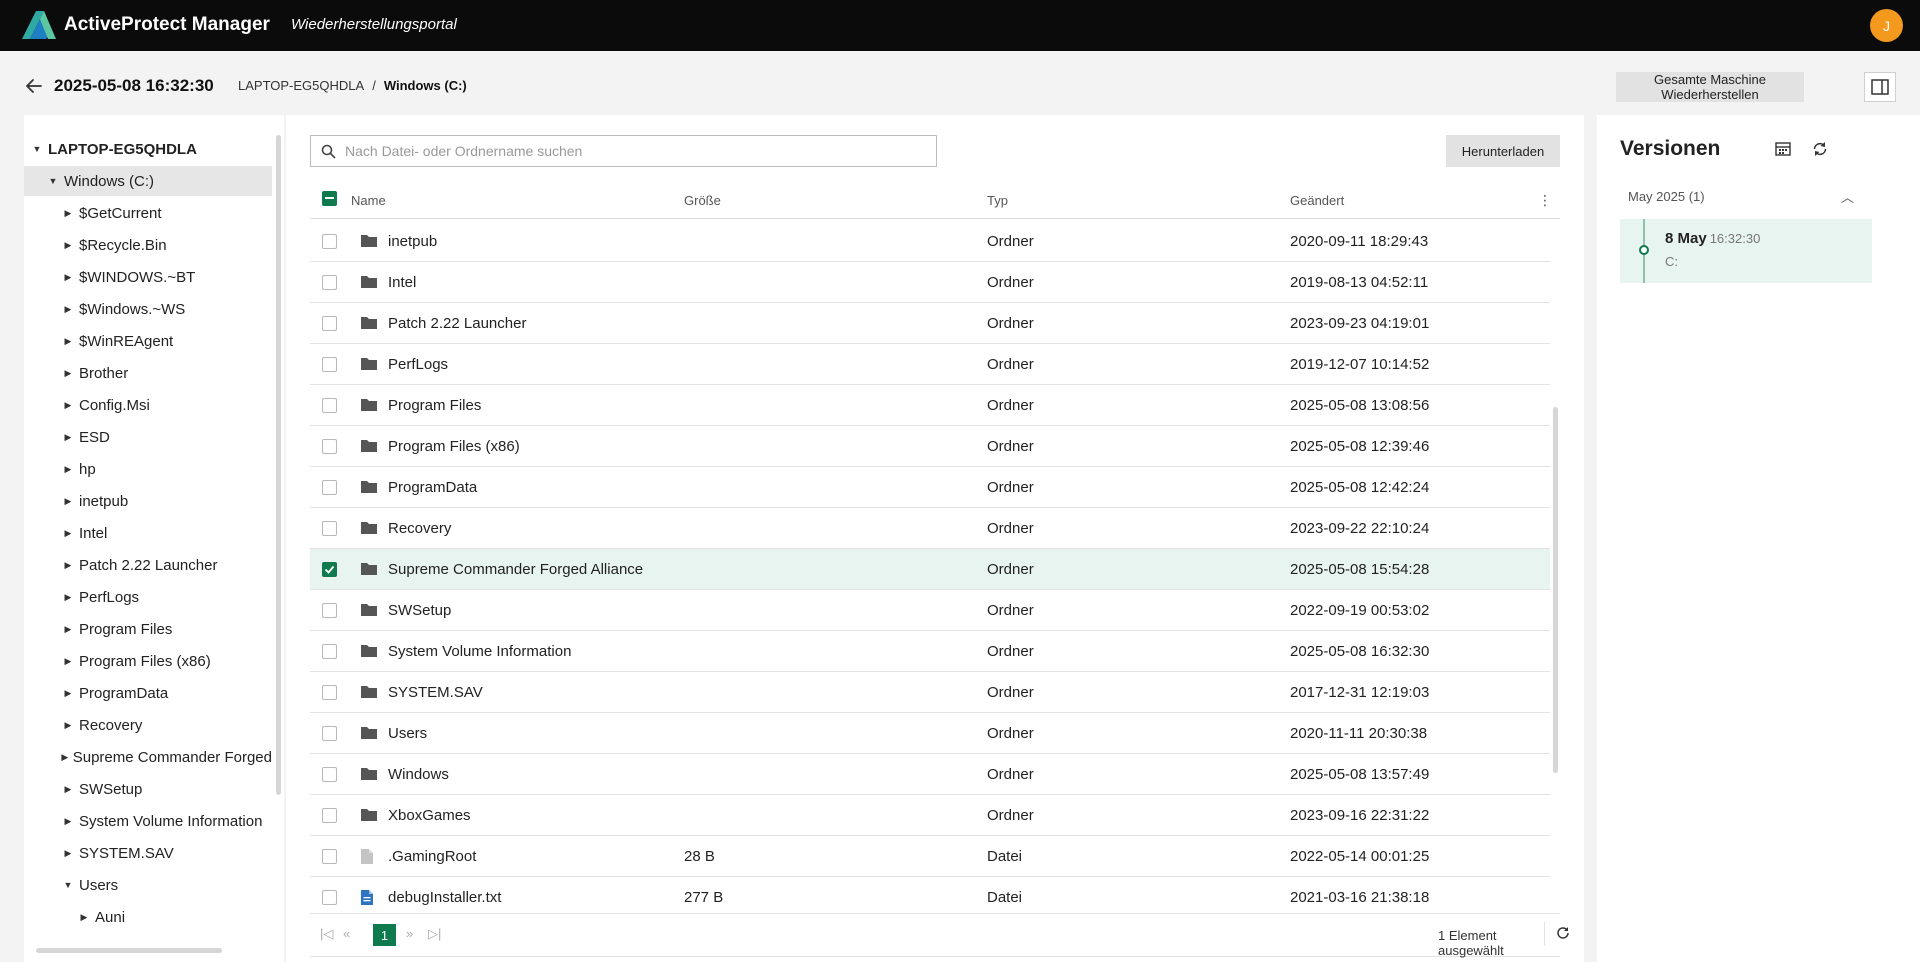 The width and height of the screenshot is (1920, 962). I want to click on tree-item: ▶ $WinREAgent, so click(148, 341).